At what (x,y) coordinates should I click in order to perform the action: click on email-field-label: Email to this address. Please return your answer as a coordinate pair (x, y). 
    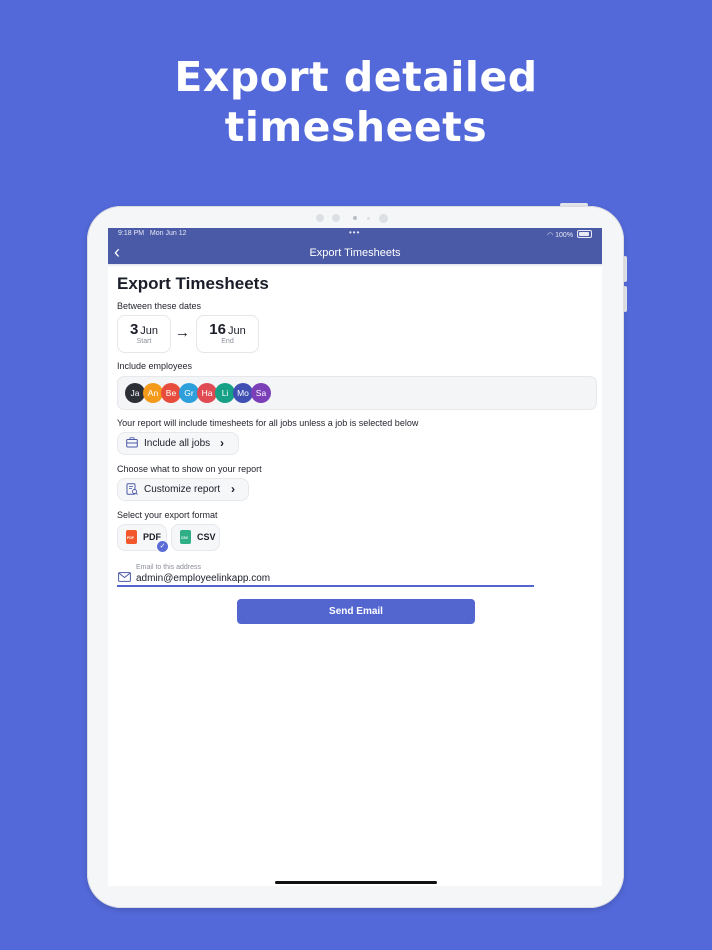
    Looking at the image, I should click on (168, 567).